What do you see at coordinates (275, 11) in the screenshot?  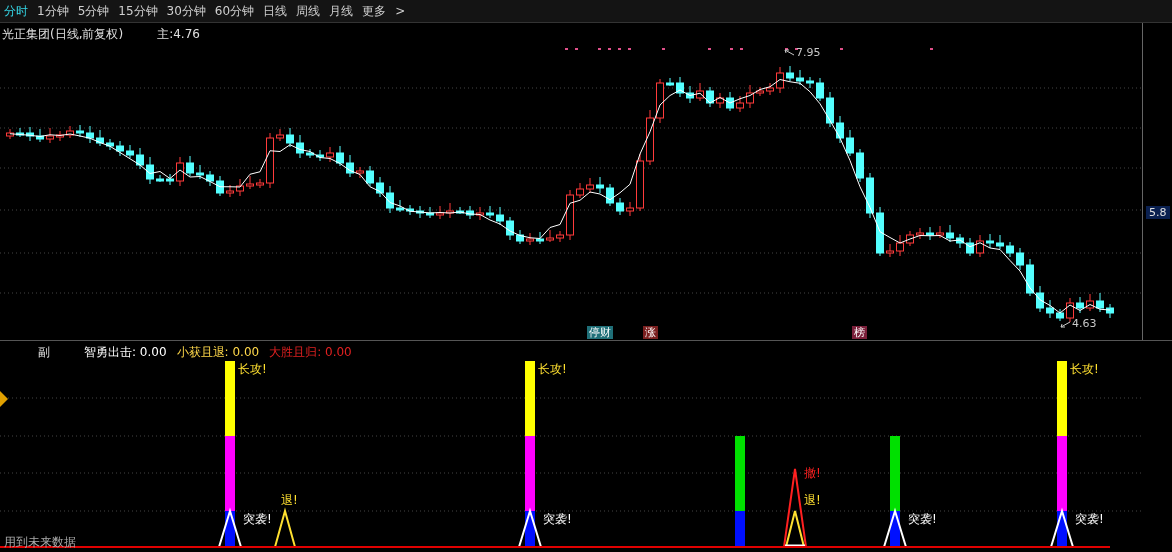 I see `period-tab: 日线` at bounding box center [275, 11].